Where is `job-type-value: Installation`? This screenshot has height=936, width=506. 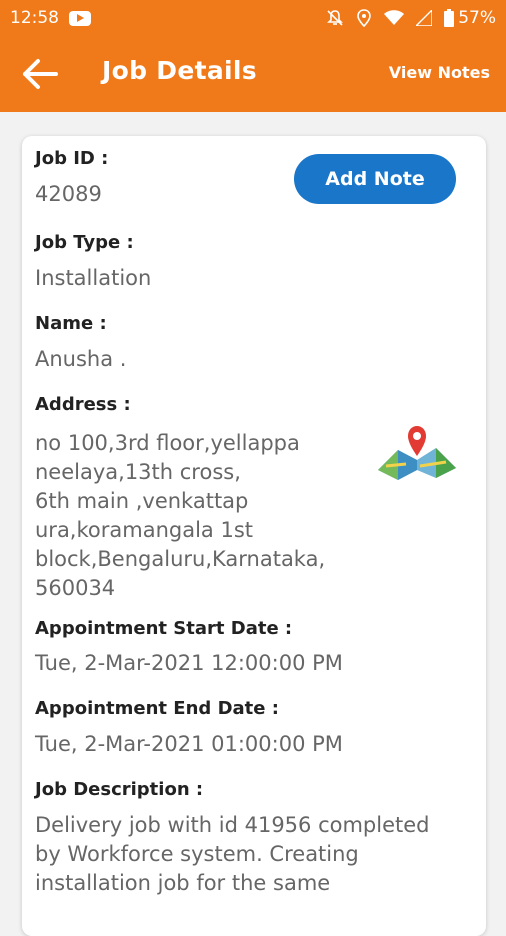
job-type-value: Installation is located at coordinates (93, 278).